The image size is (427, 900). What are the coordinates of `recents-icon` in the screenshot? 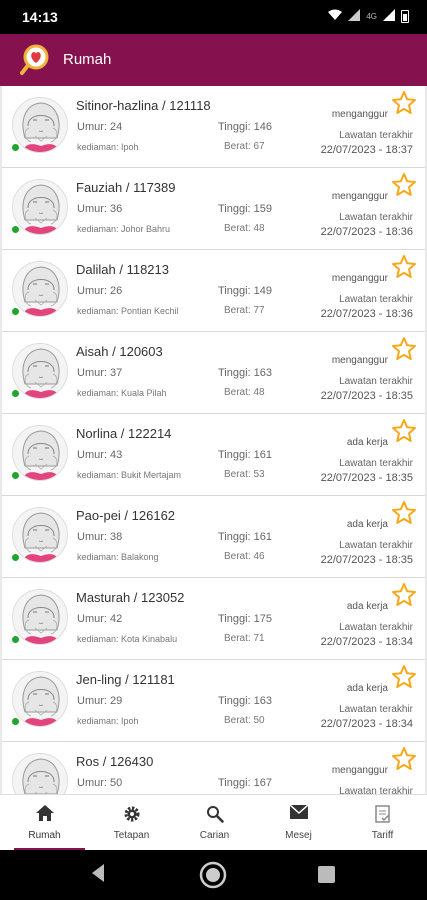 It's located at (326, 874).